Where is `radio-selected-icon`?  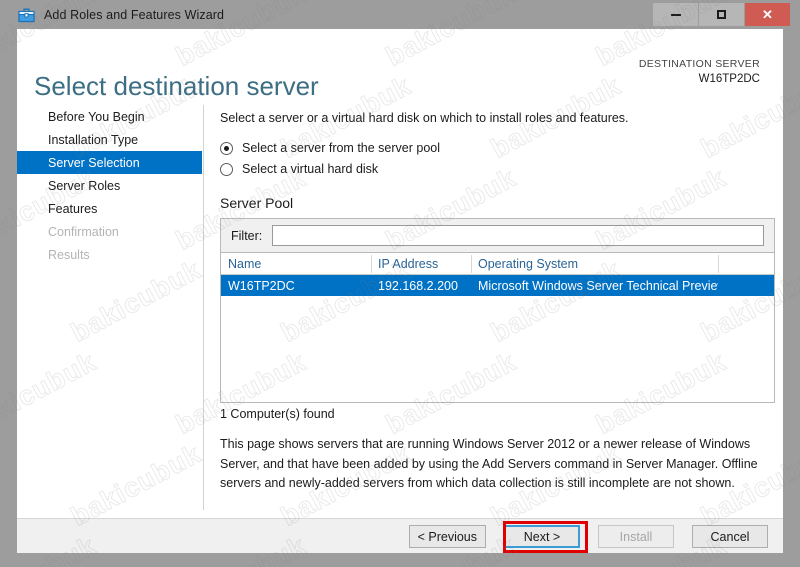 radio-selected-icon is located at coordinates (226, 148).